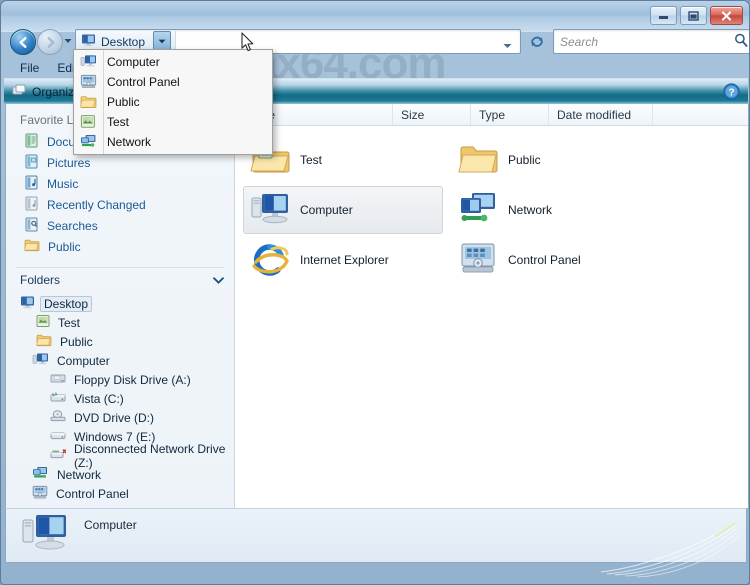 This screenshot has width=750, height=585. Describe the element at coordinates (72, 225) in the screenshot. I see `fav-label: Searches` at that location.